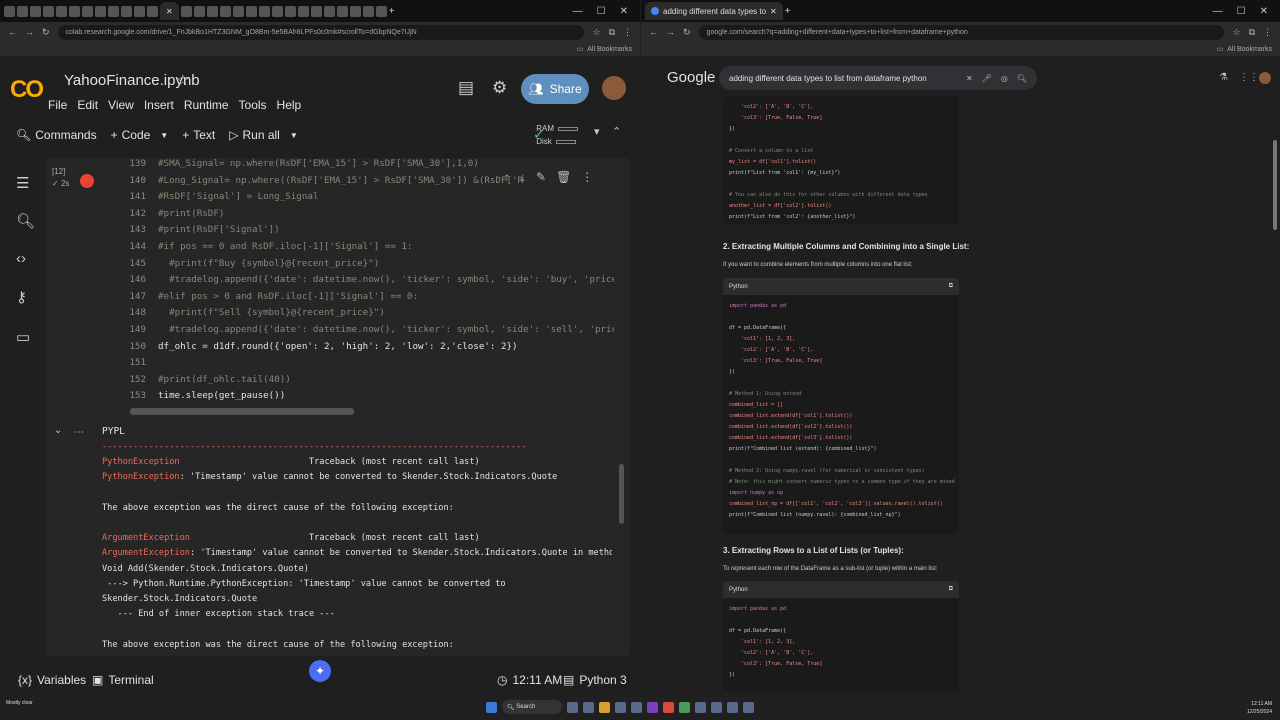 The image size is (1280, 720). What do you see at coordinates (523, 177) in the screenshot?
I see `move-down-icon: ↓` at bounding box center [523, 177].